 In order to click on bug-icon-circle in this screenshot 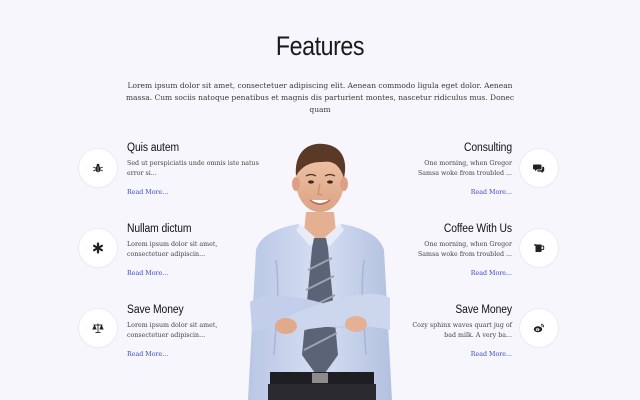, I will do `click(98, 168)`.